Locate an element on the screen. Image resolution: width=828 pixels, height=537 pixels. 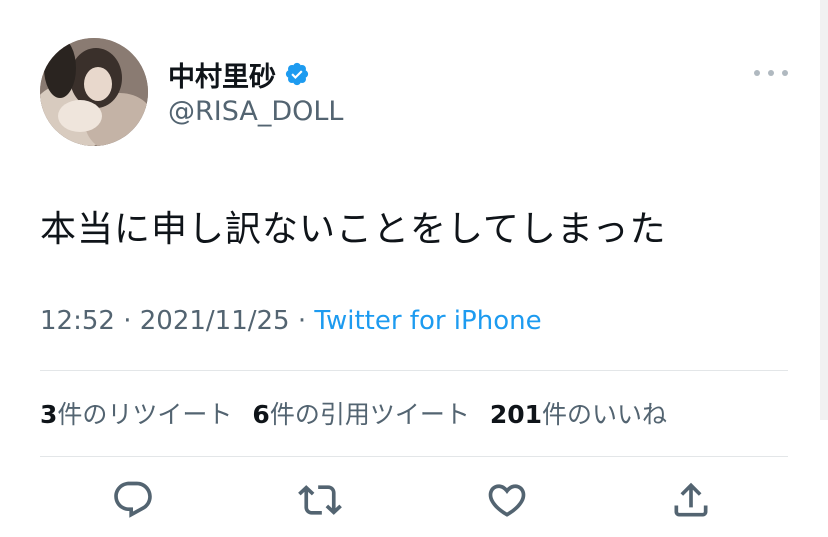
author-handle: @RISA_DOLL is located at coordinates (255, 111).